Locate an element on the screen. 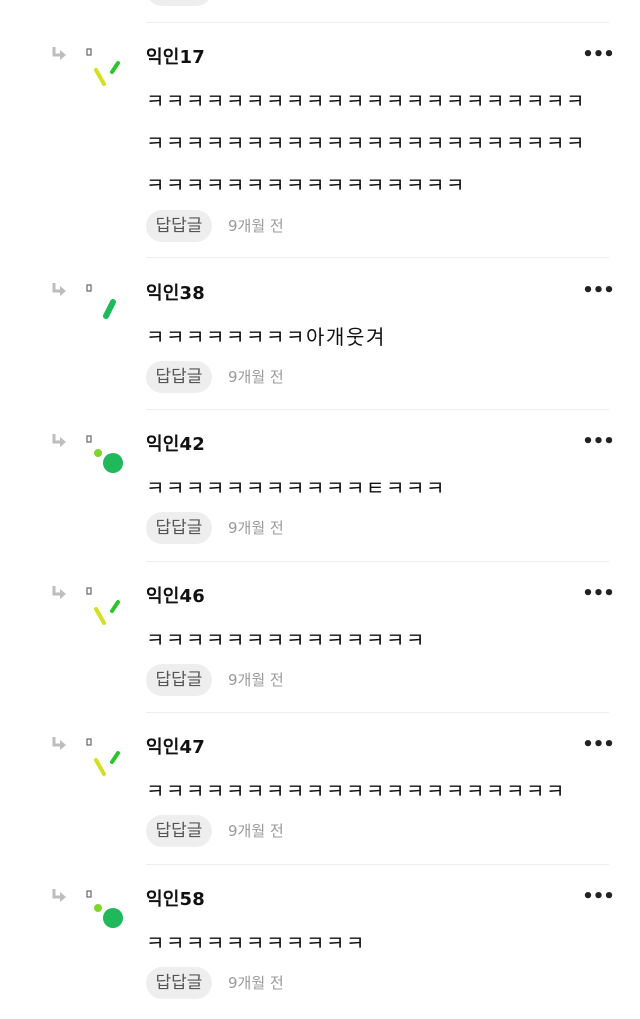 The height and width of the screenshot is (1019, 640). comment-author: 익인58 is located at coordinates (175, 899).